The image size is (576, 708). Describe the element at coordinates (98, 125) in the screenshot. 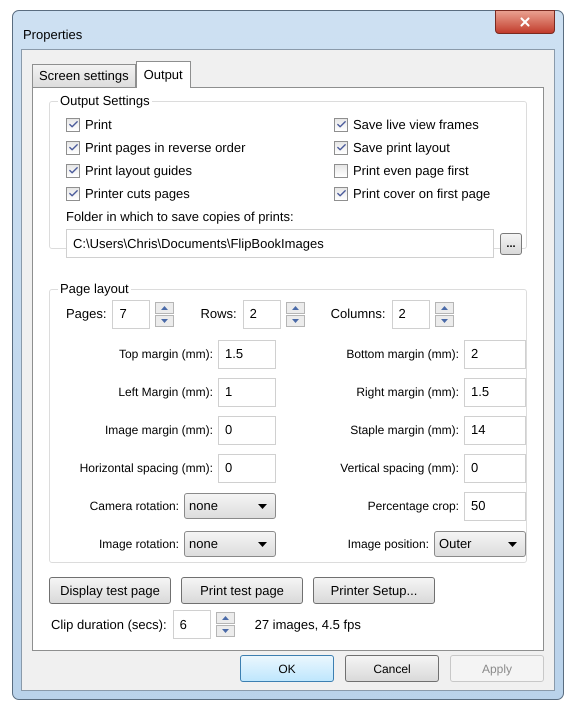

I see `checkbox-label: Print` at that location.